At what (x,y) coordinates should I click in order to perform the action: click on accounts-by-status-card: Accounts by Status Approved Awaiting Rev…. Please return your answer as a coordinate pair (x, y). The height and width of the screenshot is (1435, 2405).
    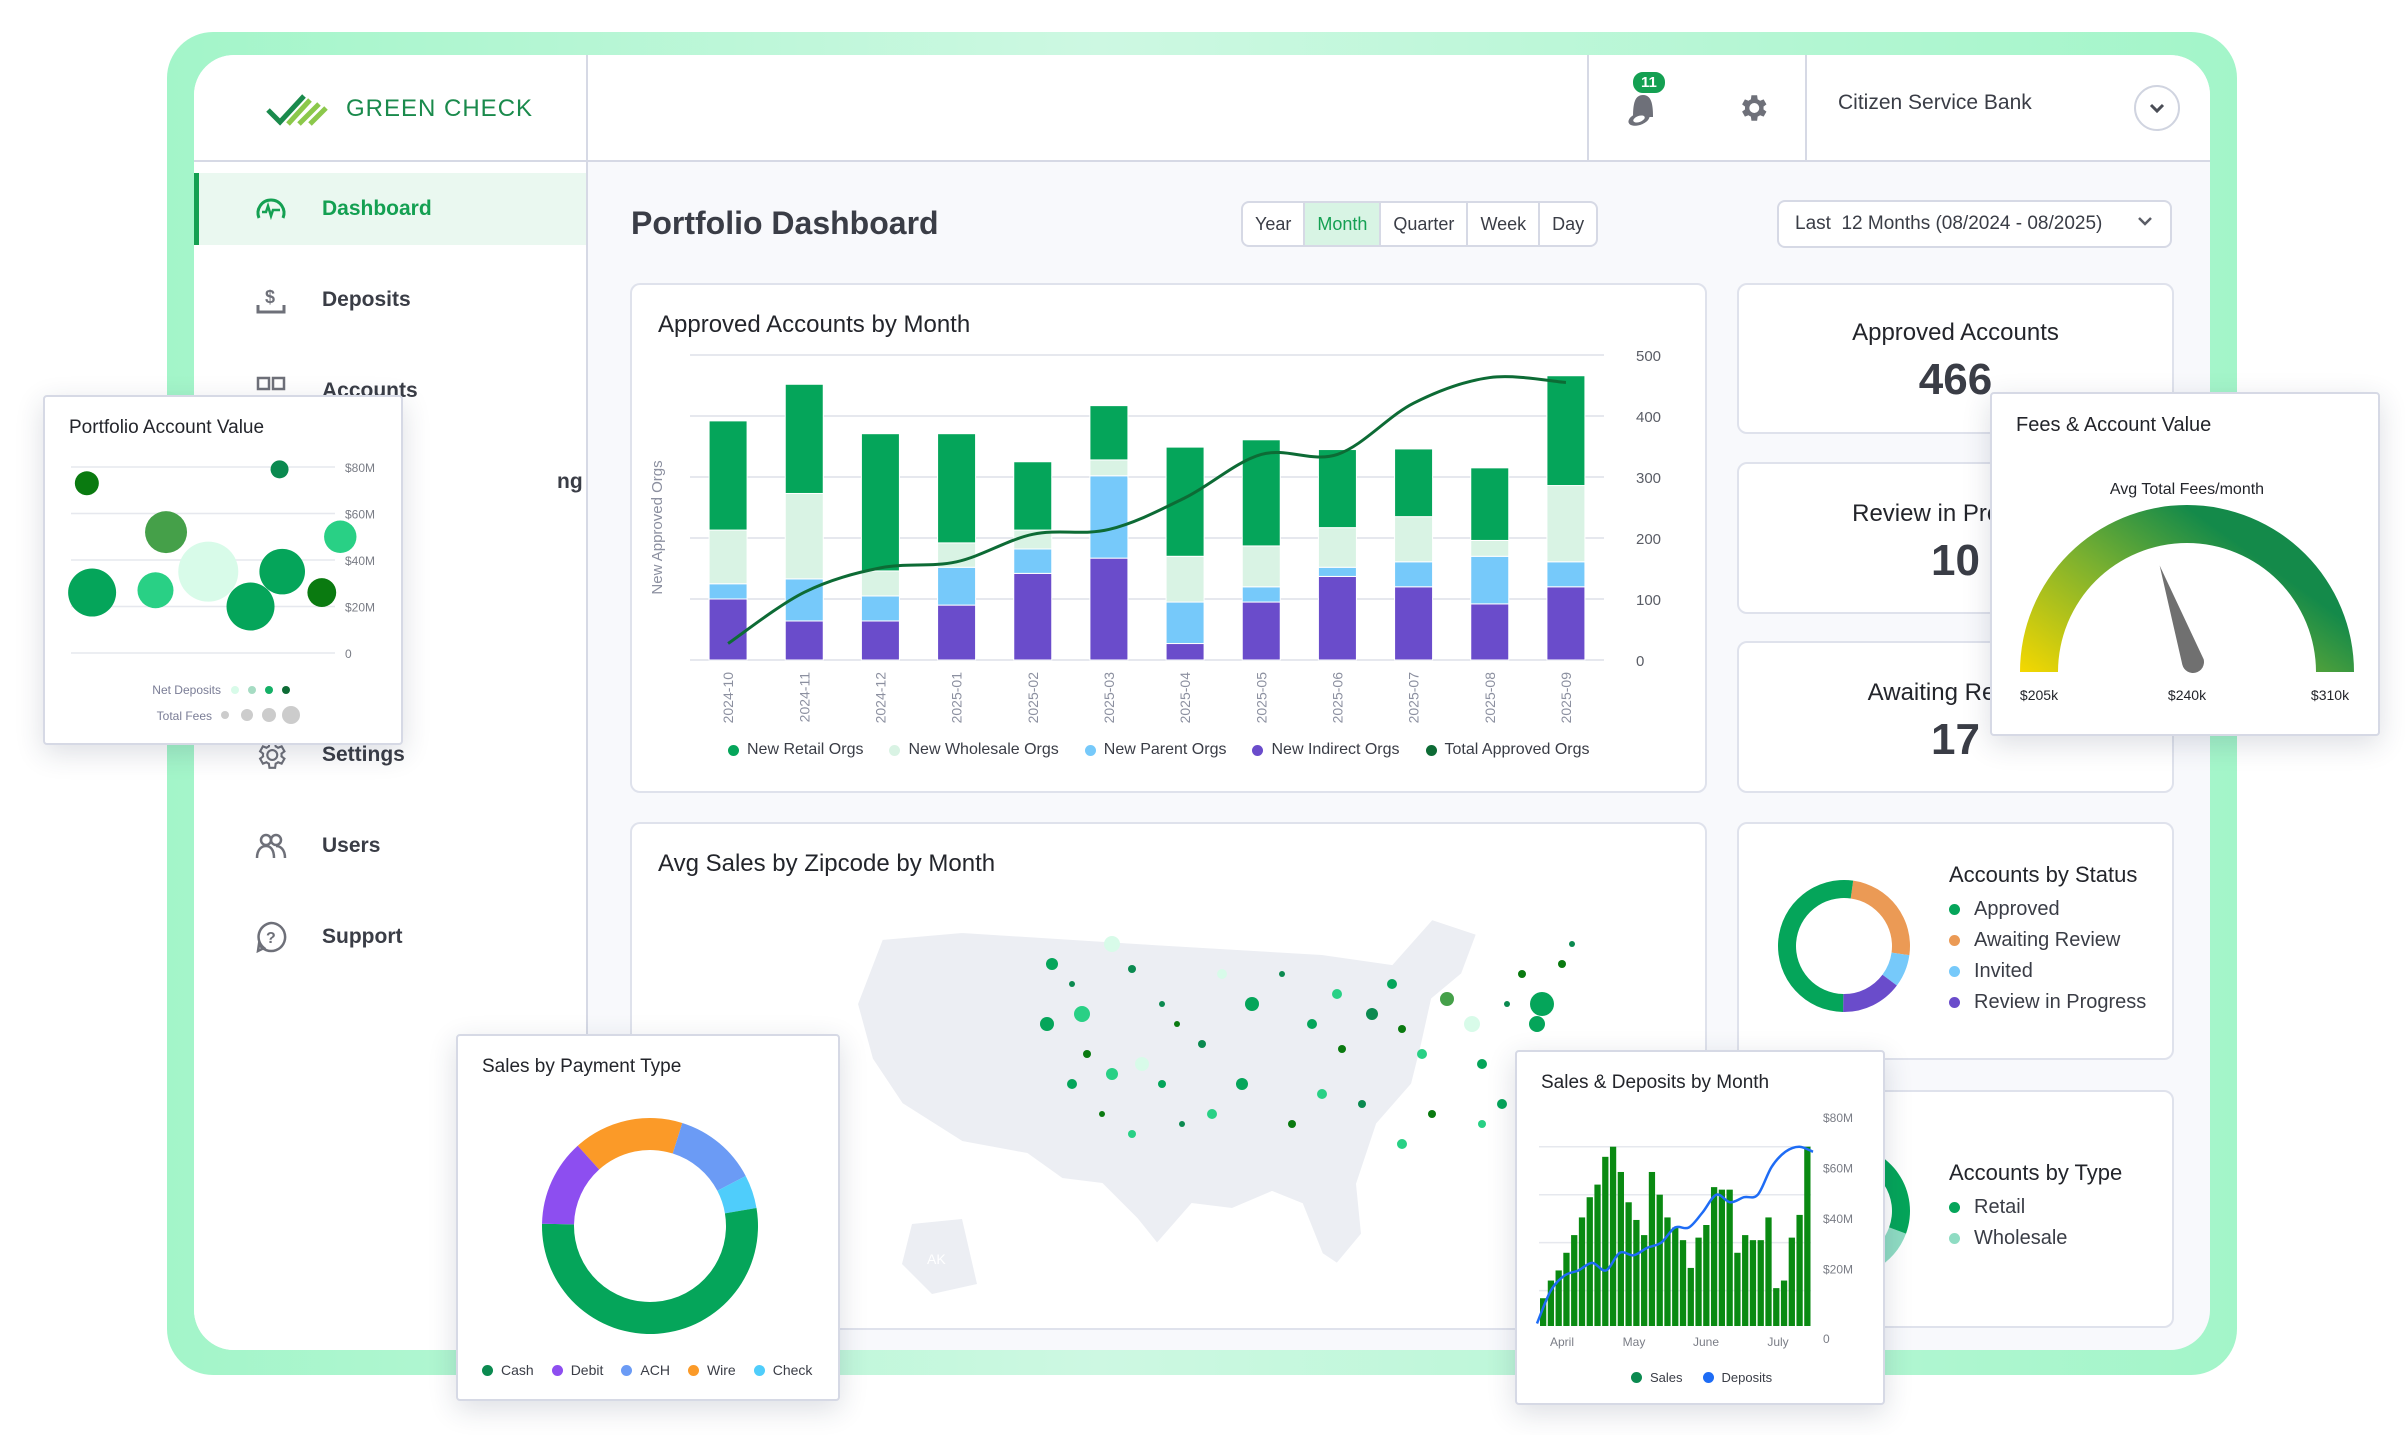
    Looking at the image, I should click on (1955, 941).